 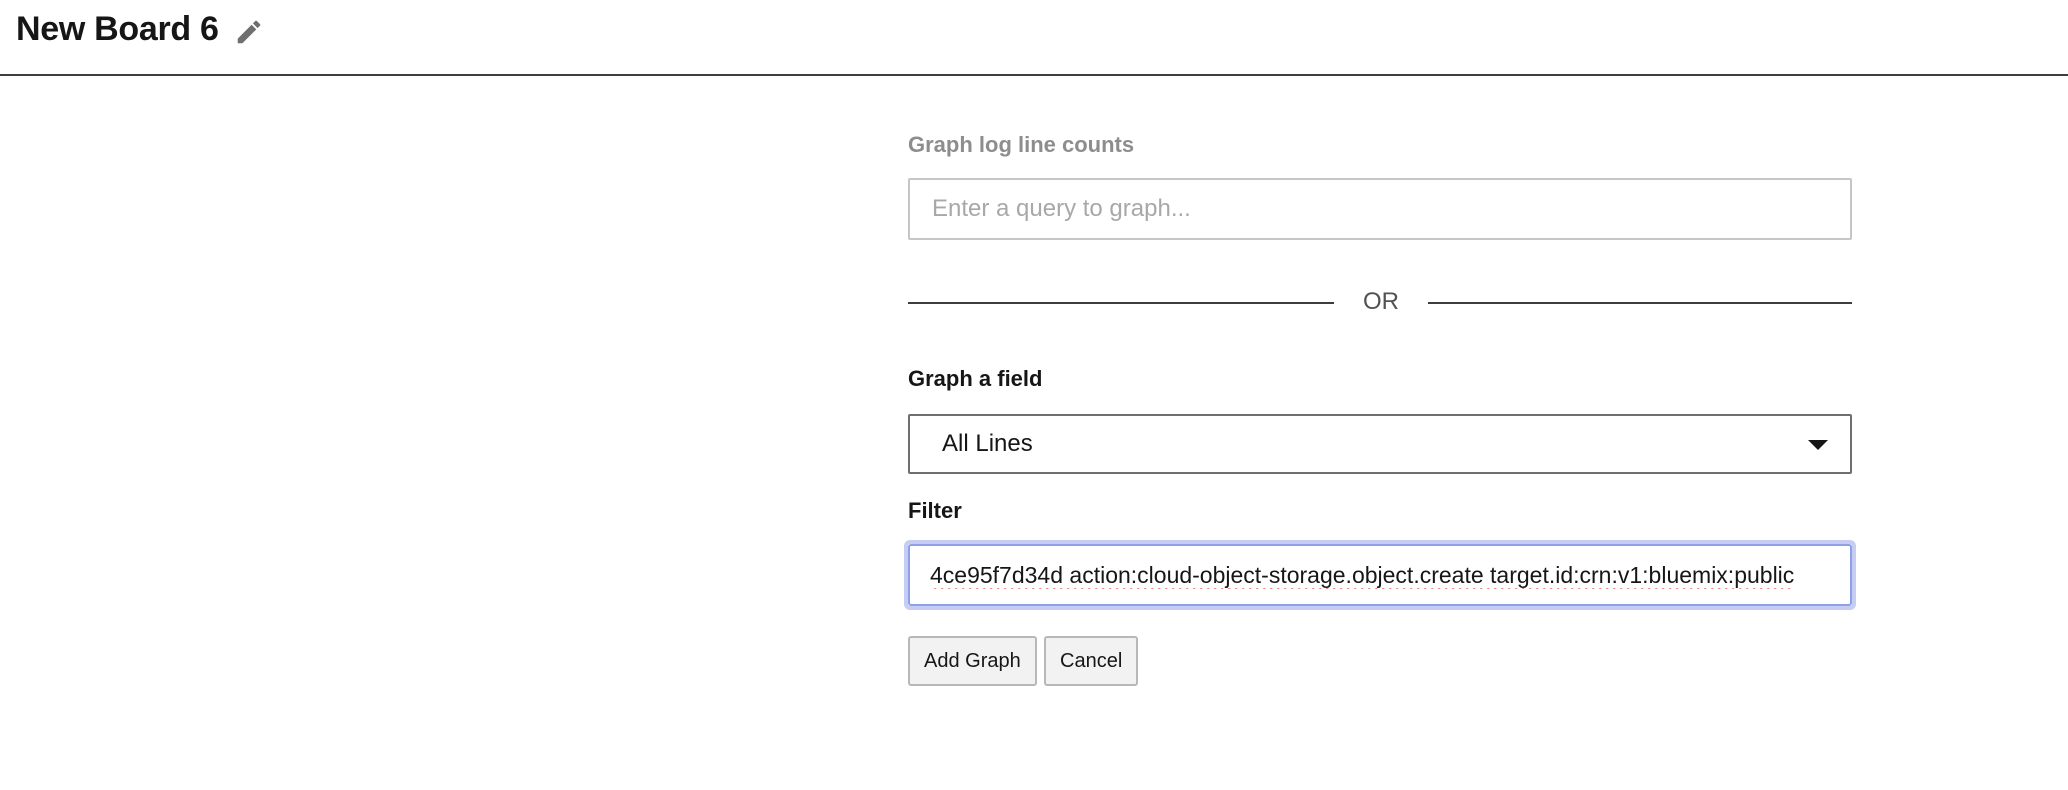 I want to click on field-select: All Lines, so click(x=1380, y=444).